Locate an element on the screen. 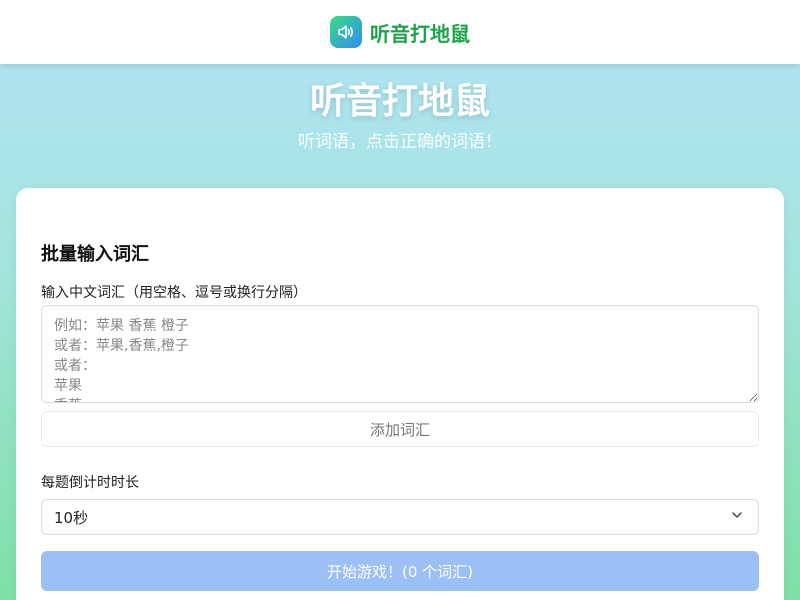 This screenshot has width=800, height=600. app-title: 听音打地鼠 is located at coordinates (420, 33).